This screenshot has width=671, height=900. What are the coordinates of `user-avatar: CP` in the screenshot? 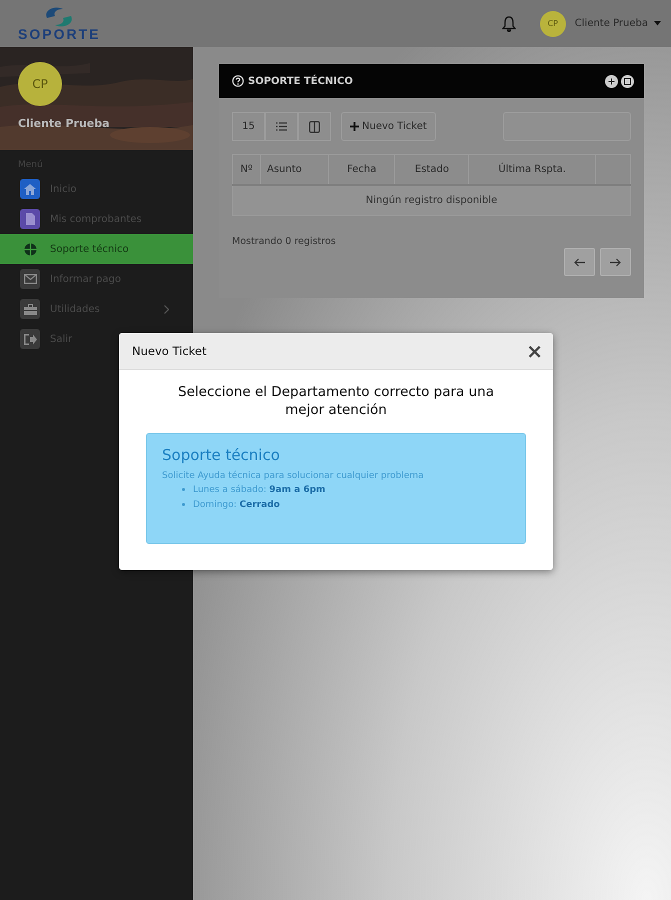 It's located at (553, 23).